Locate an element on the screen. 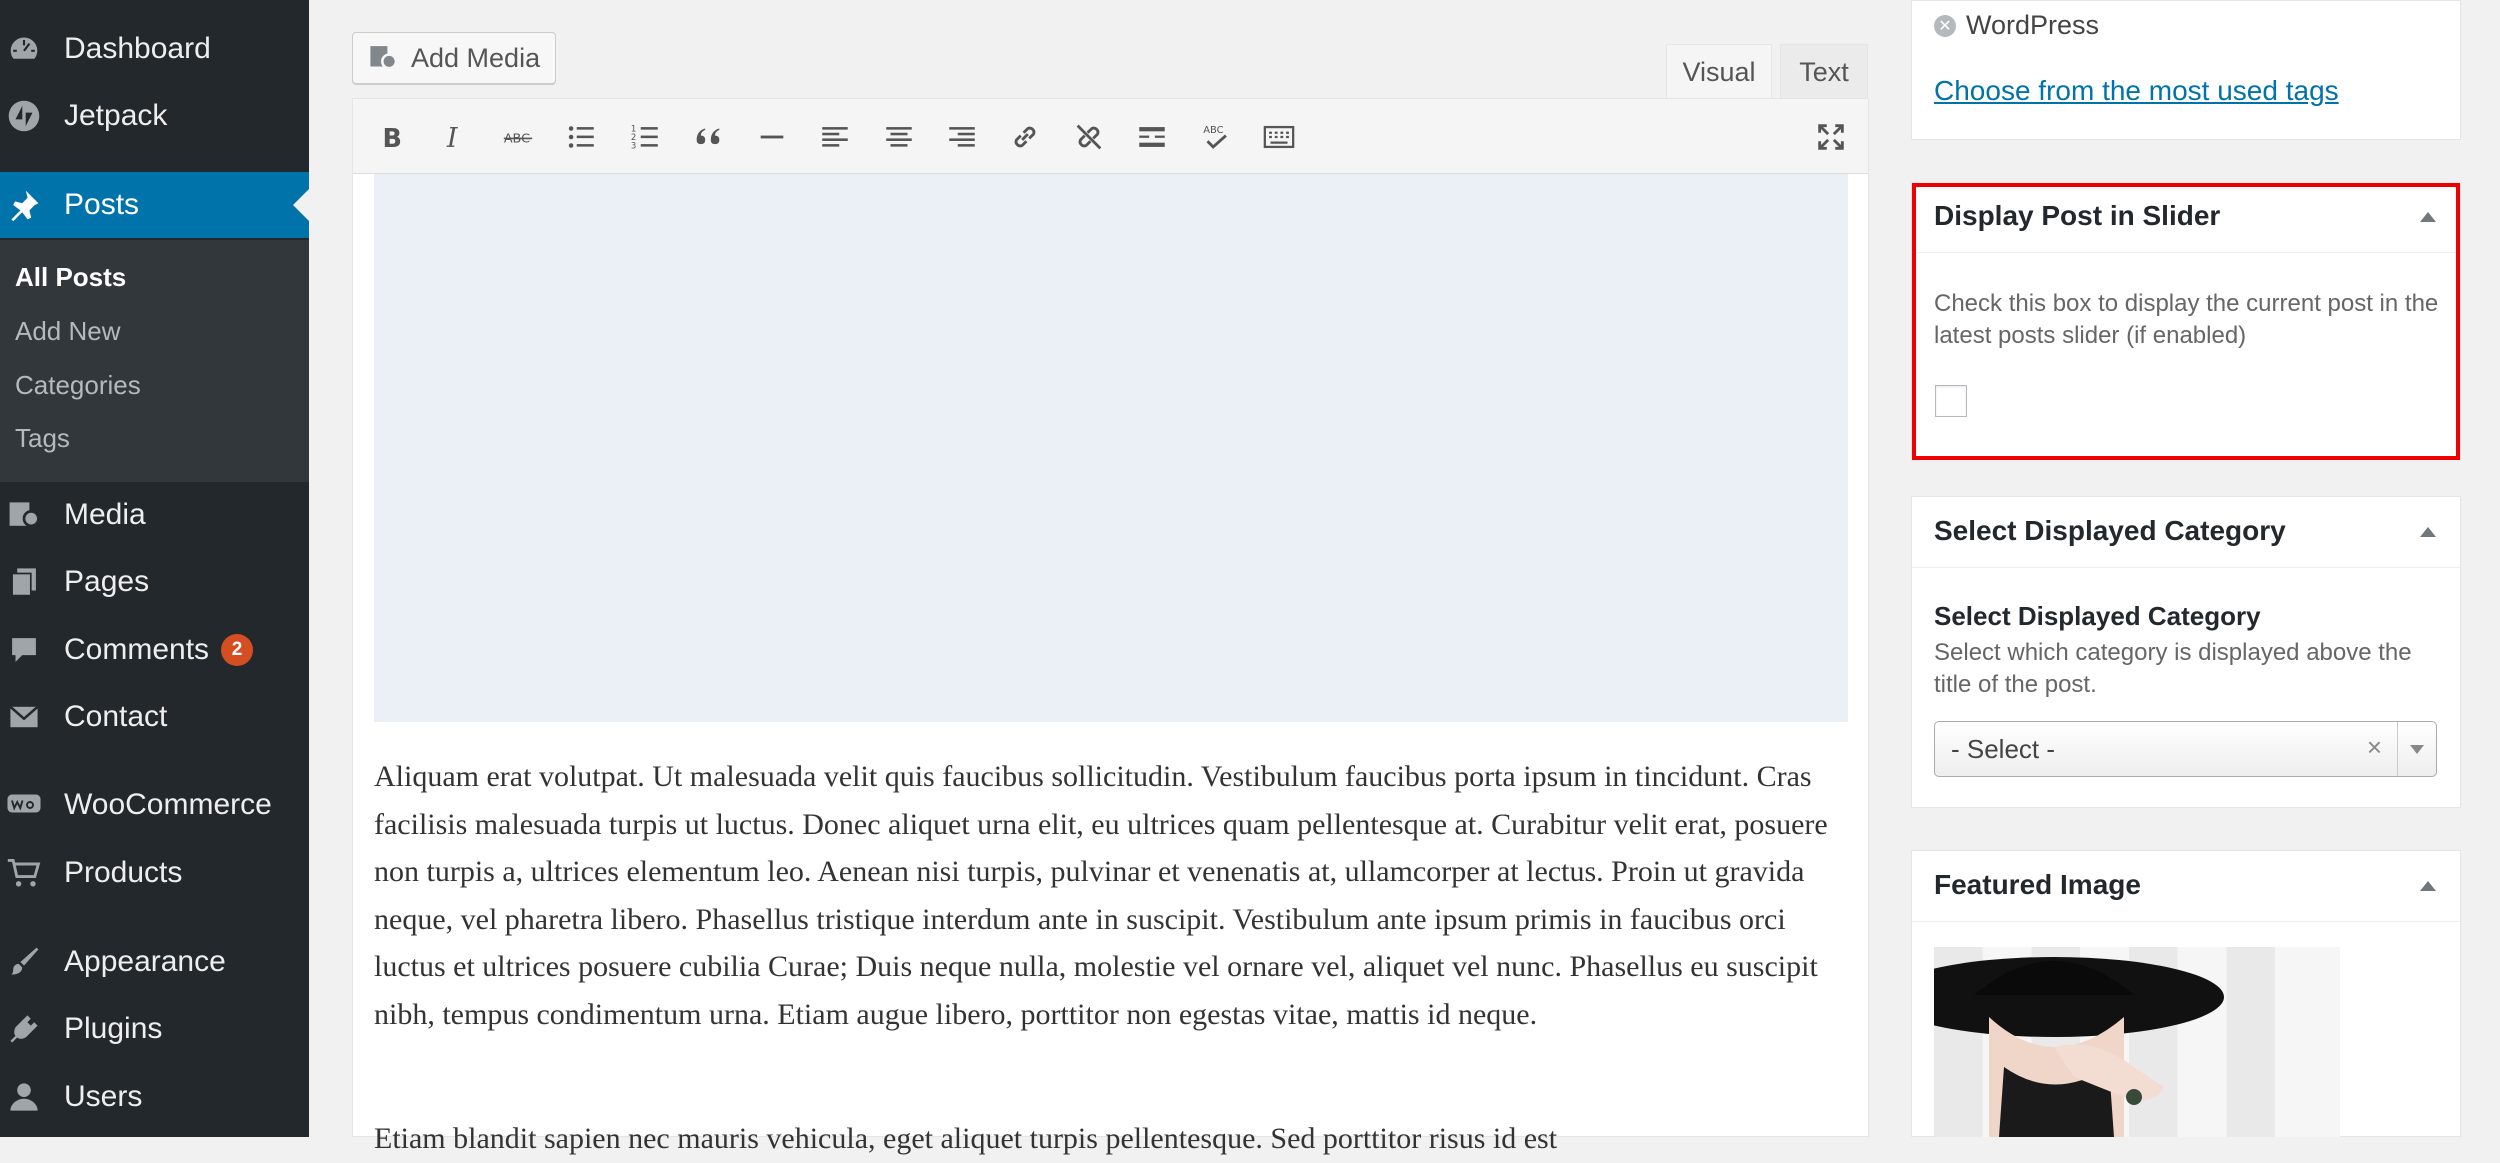 This screenshot has width=2500, height=1163. select-value: - Select - is located at coordinates (2003, 749).